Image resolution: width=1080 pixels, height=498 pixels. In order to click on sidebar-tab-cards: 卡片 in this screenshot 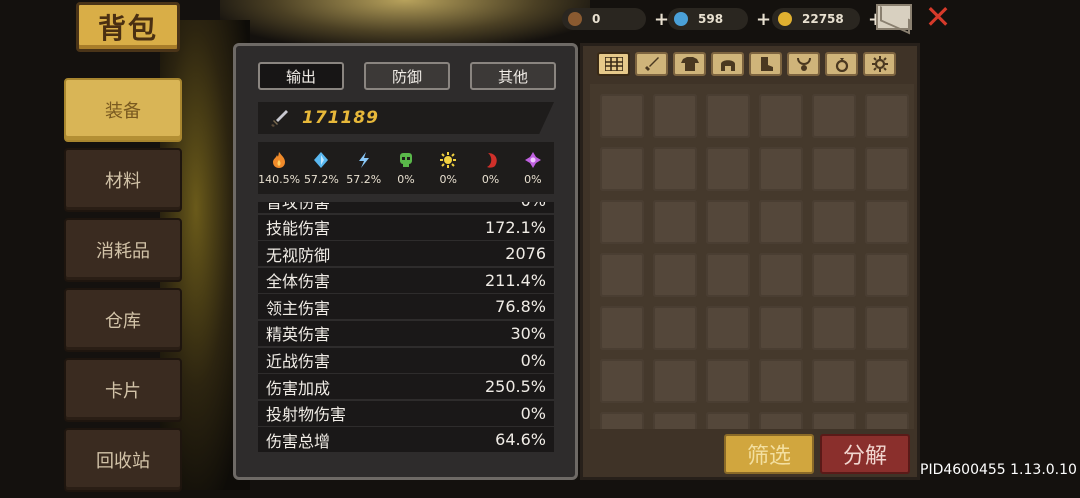, I will do `click(123, 390)`.